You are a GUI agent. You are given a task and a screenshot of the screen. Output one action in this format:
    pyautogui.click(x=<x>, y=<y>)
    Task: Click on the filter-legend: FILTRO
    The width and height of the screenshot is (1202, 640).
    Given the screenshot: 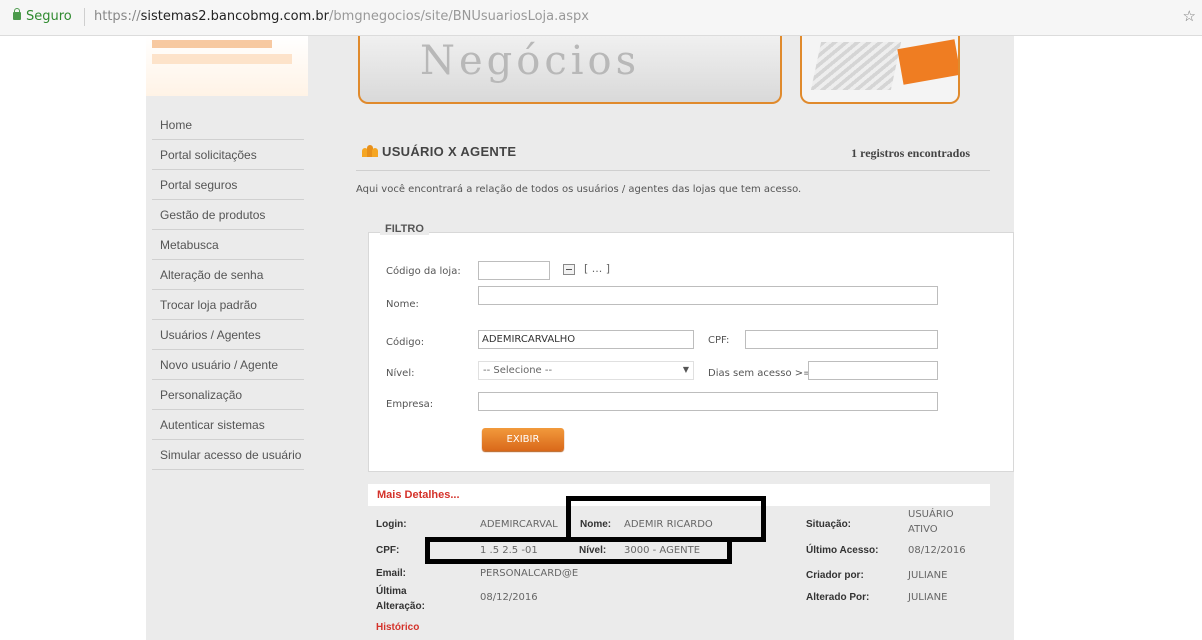 What is the action you would take?
    pyautogui.click(x=404, y=229)
    